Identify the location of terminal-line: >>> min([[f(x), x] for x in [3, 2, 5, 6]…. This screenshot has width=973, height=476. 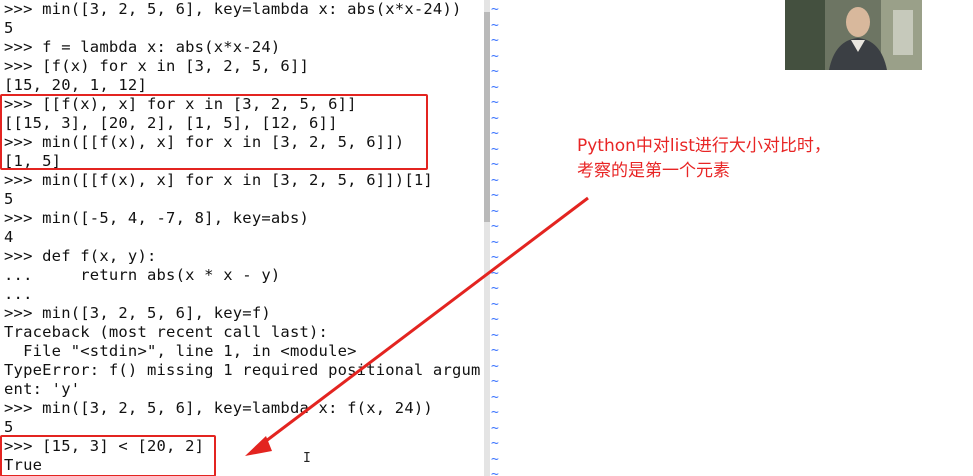
(218, 180).